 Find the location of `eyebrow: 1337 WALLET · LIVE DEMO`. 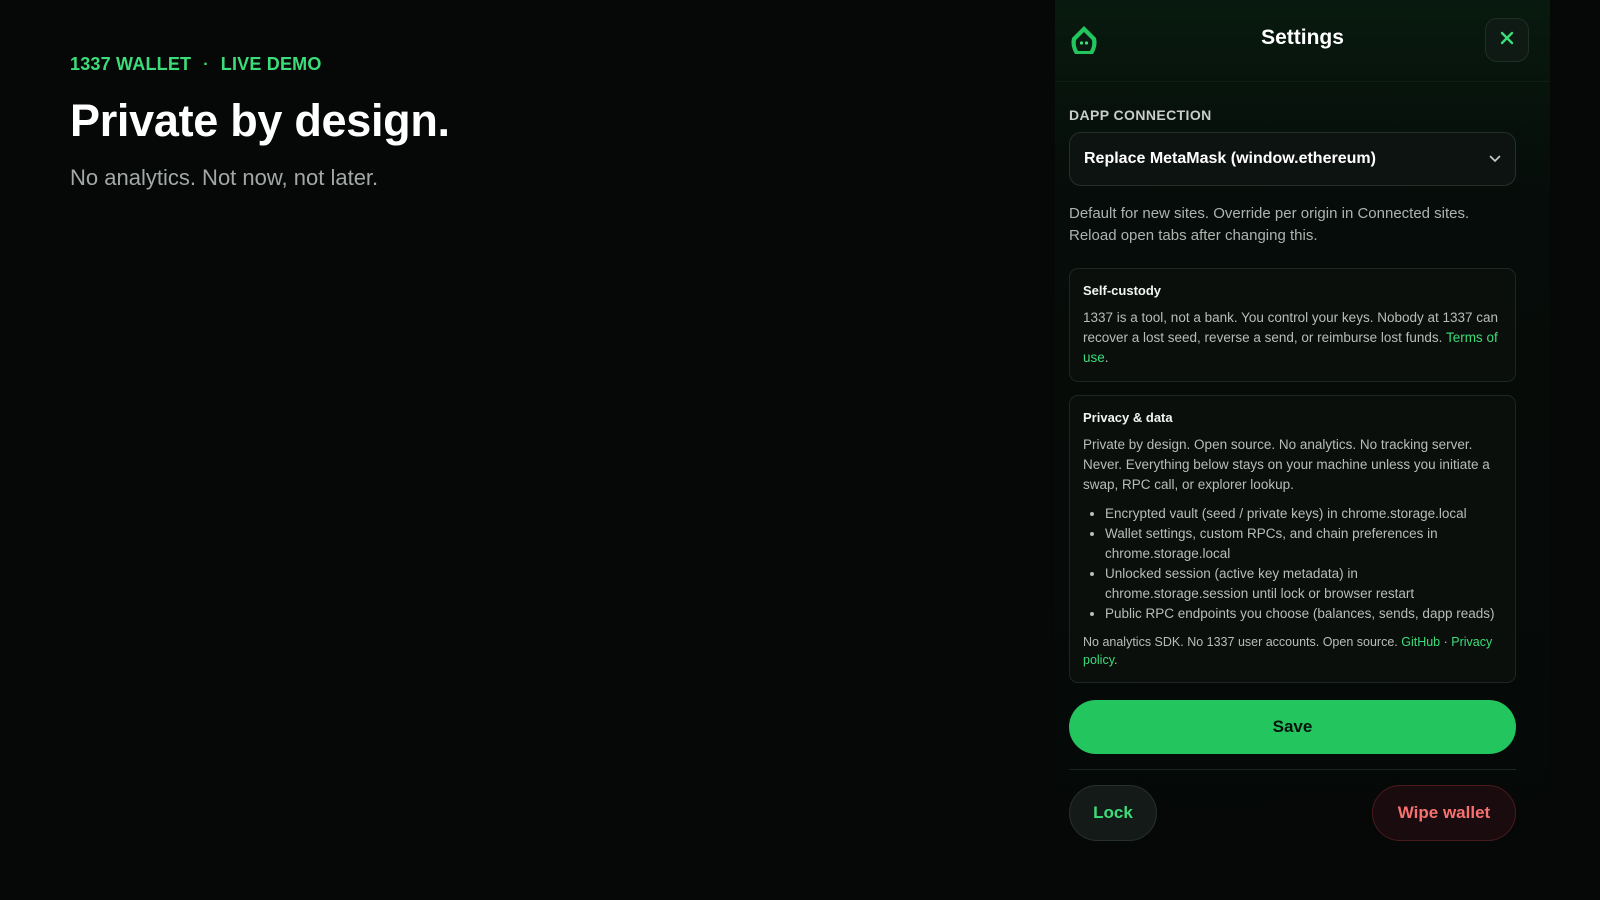

eyebrow: 1337 WALLET · LIVE DEMO is located at coordinates (260, 64).